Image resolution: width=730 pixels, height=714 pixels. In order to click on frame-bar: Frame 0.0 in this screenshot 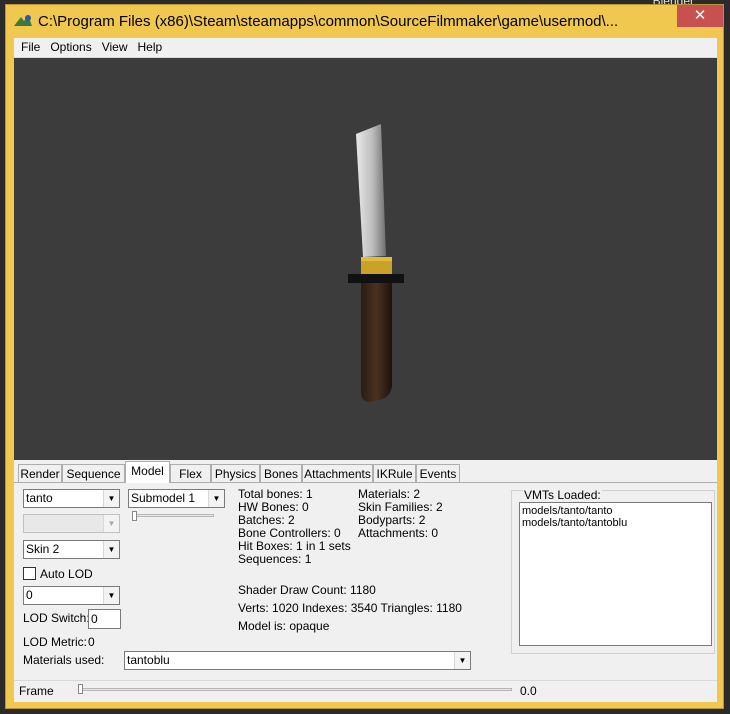, I will do `click(365, 691)`.